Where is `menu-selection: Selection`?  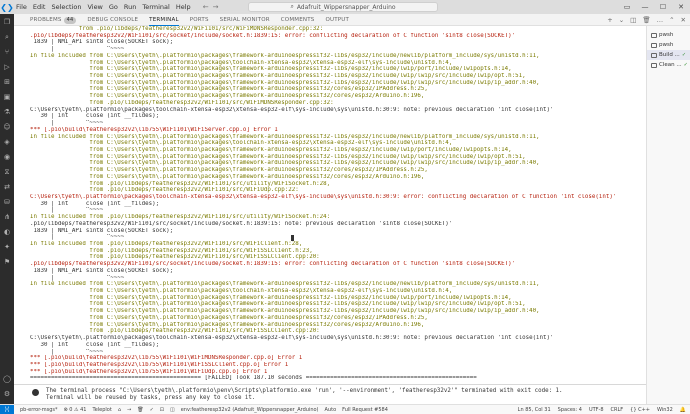
menu-selection: Selection is located at coordinates (66, 7).